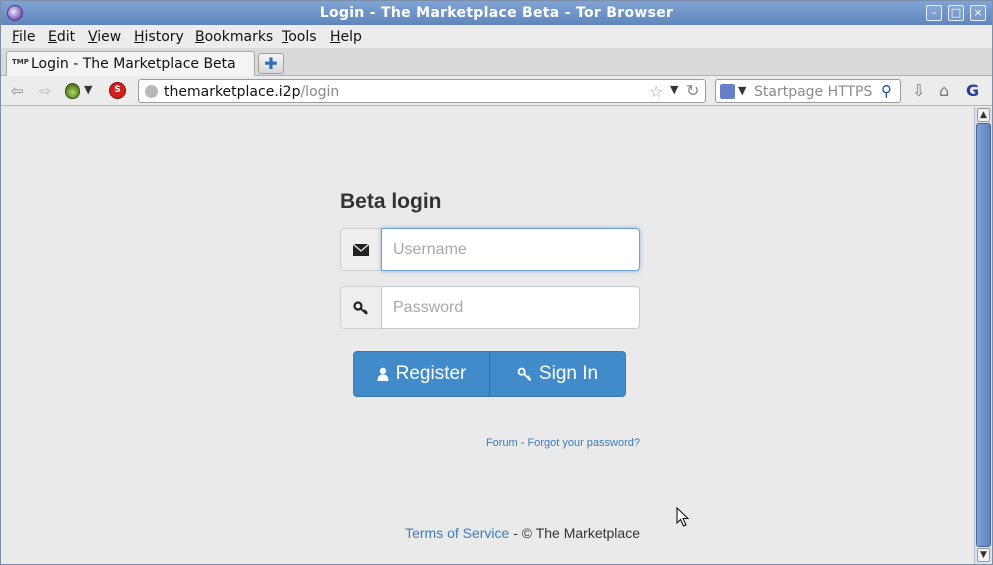 The height and width of the screenshot is (565, 993). I want to click on help-links: Forum - Forgot your password?, so click(490, 443).